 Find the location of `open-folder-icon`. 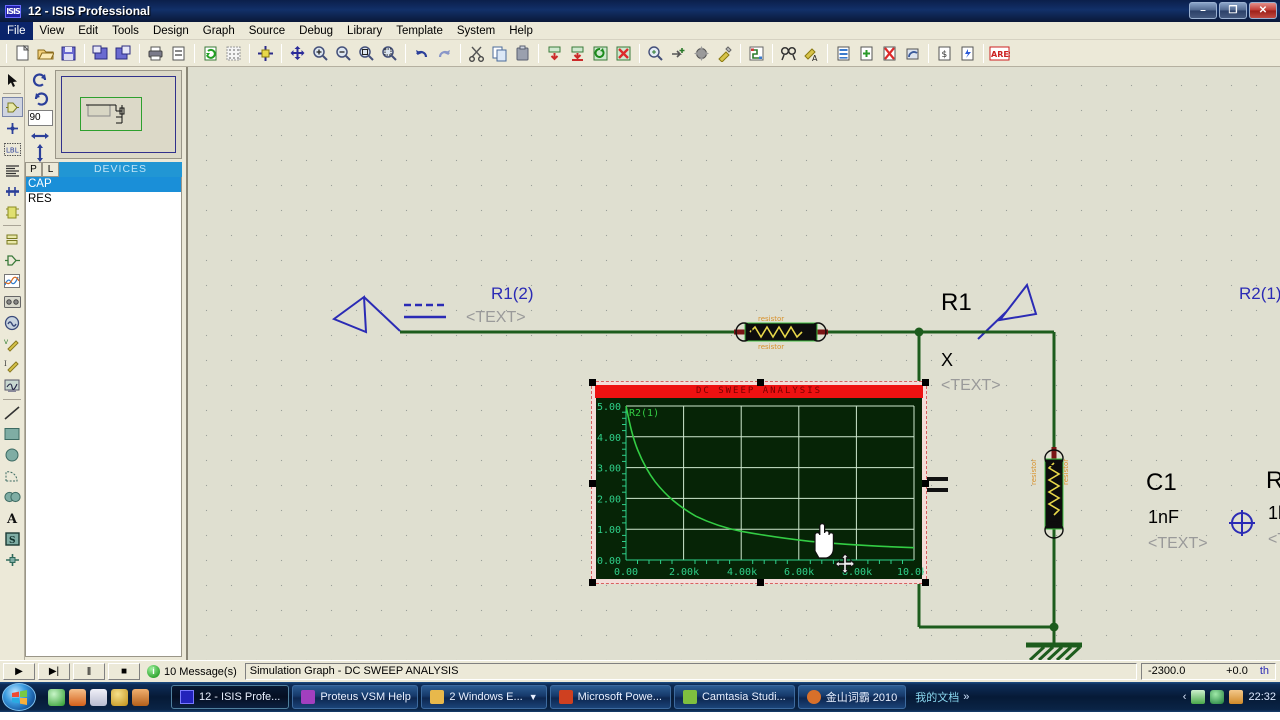

open-folder-icon is located at coordinates (45, 53).